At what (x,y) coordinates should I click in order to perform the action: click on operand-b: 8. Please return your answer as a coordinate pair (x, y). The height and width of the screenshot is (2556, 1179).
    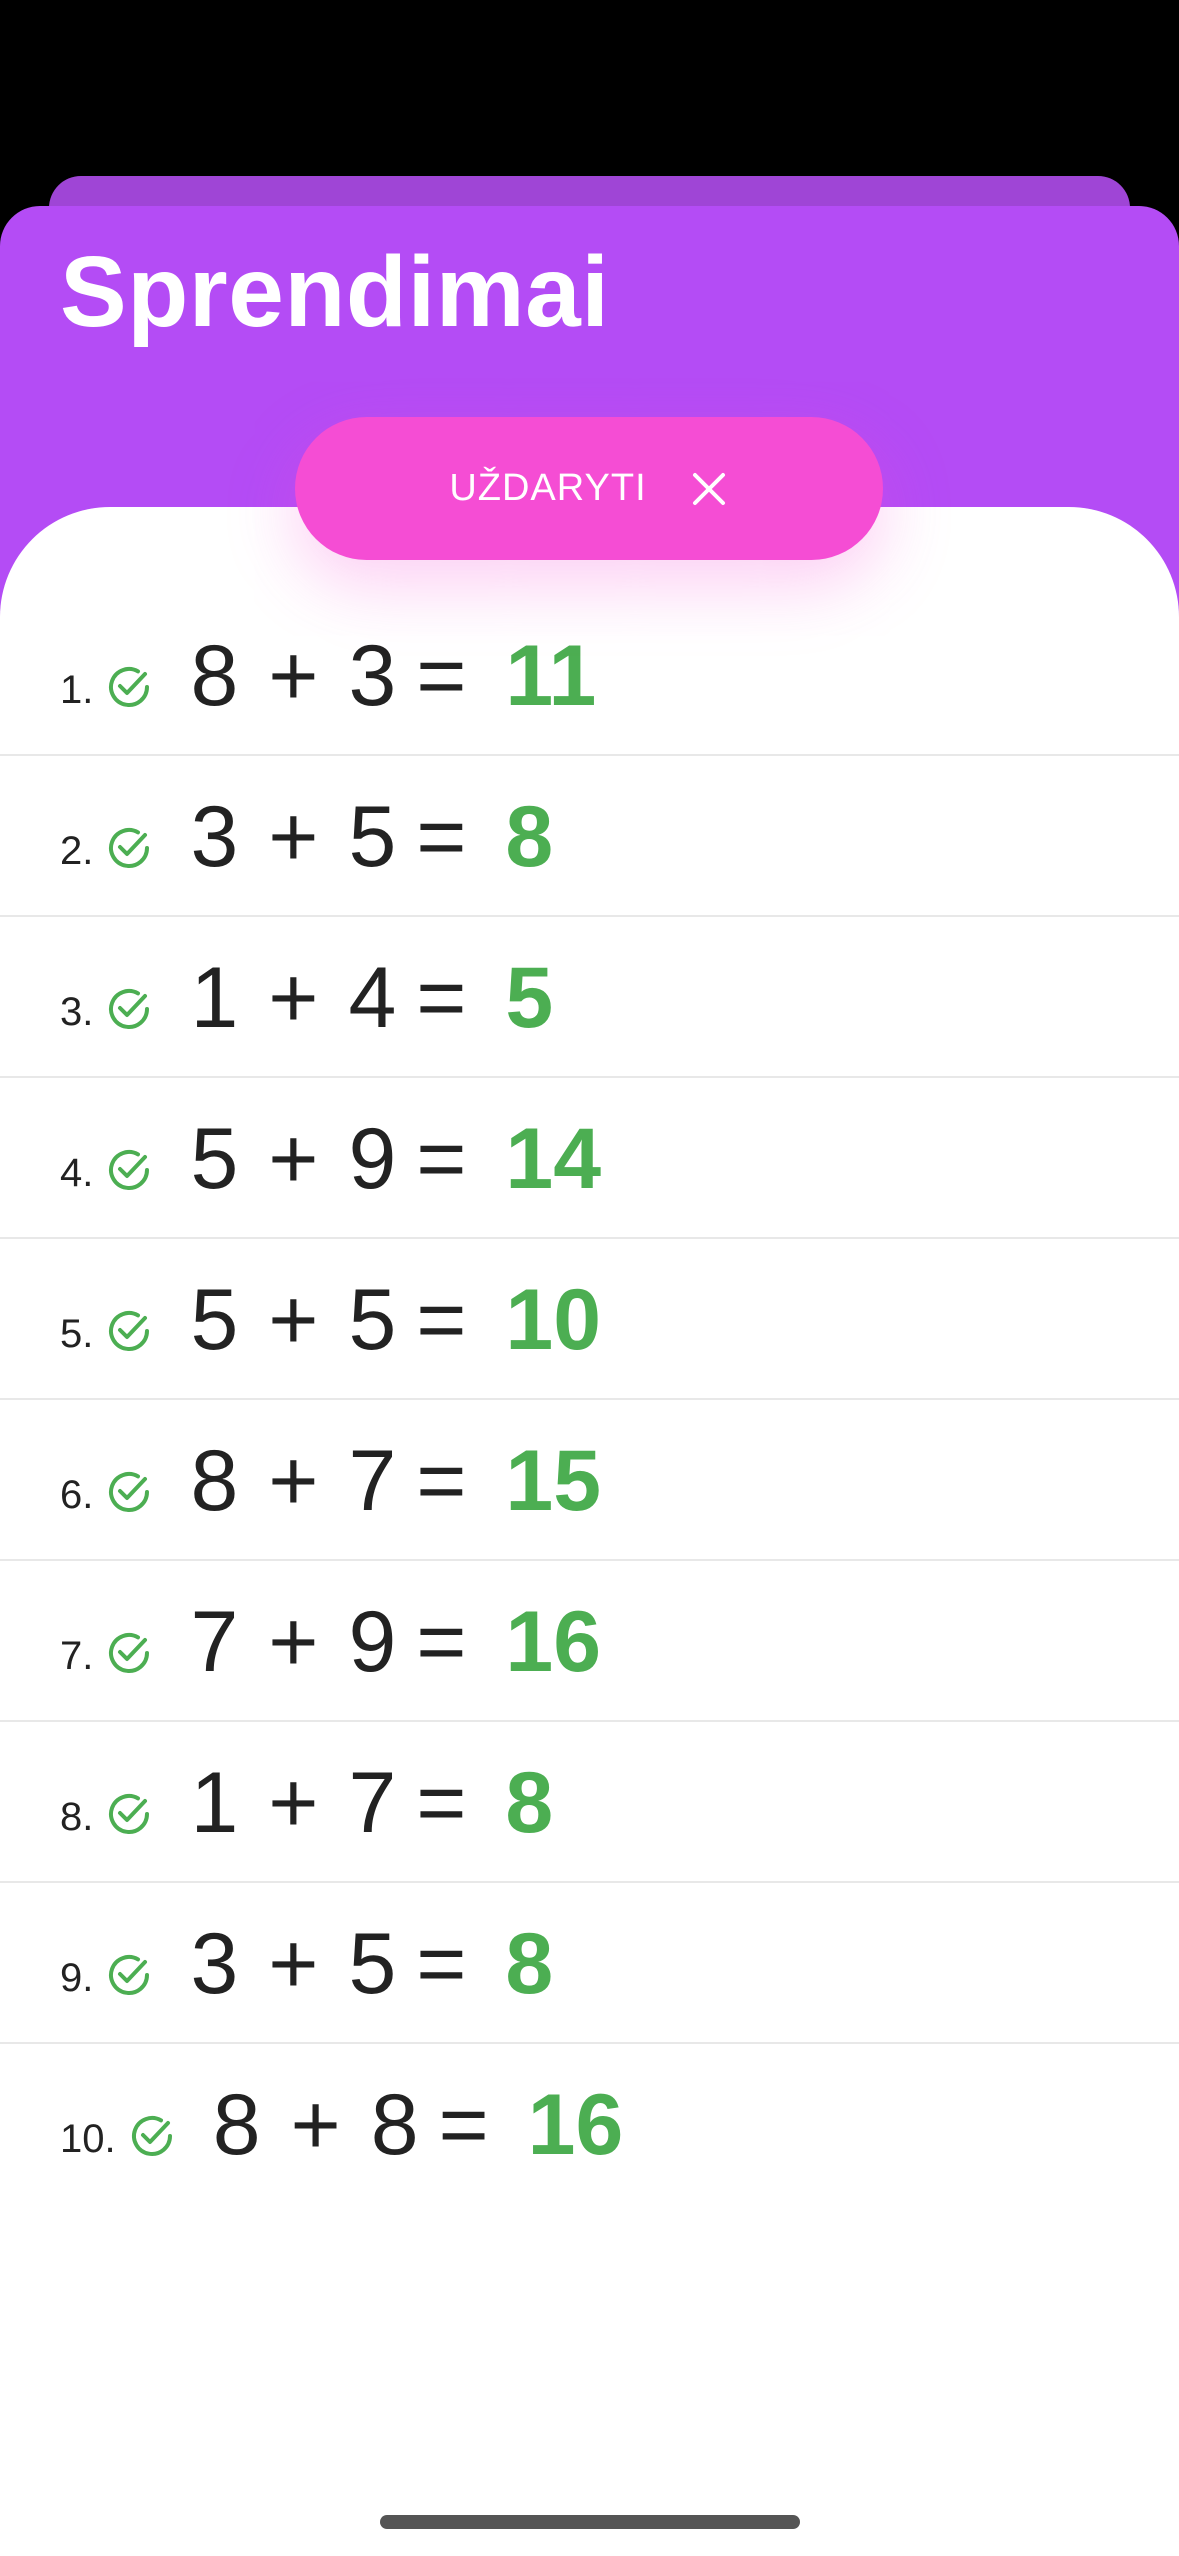
    Looking at the image, I should click on (394, 2125).